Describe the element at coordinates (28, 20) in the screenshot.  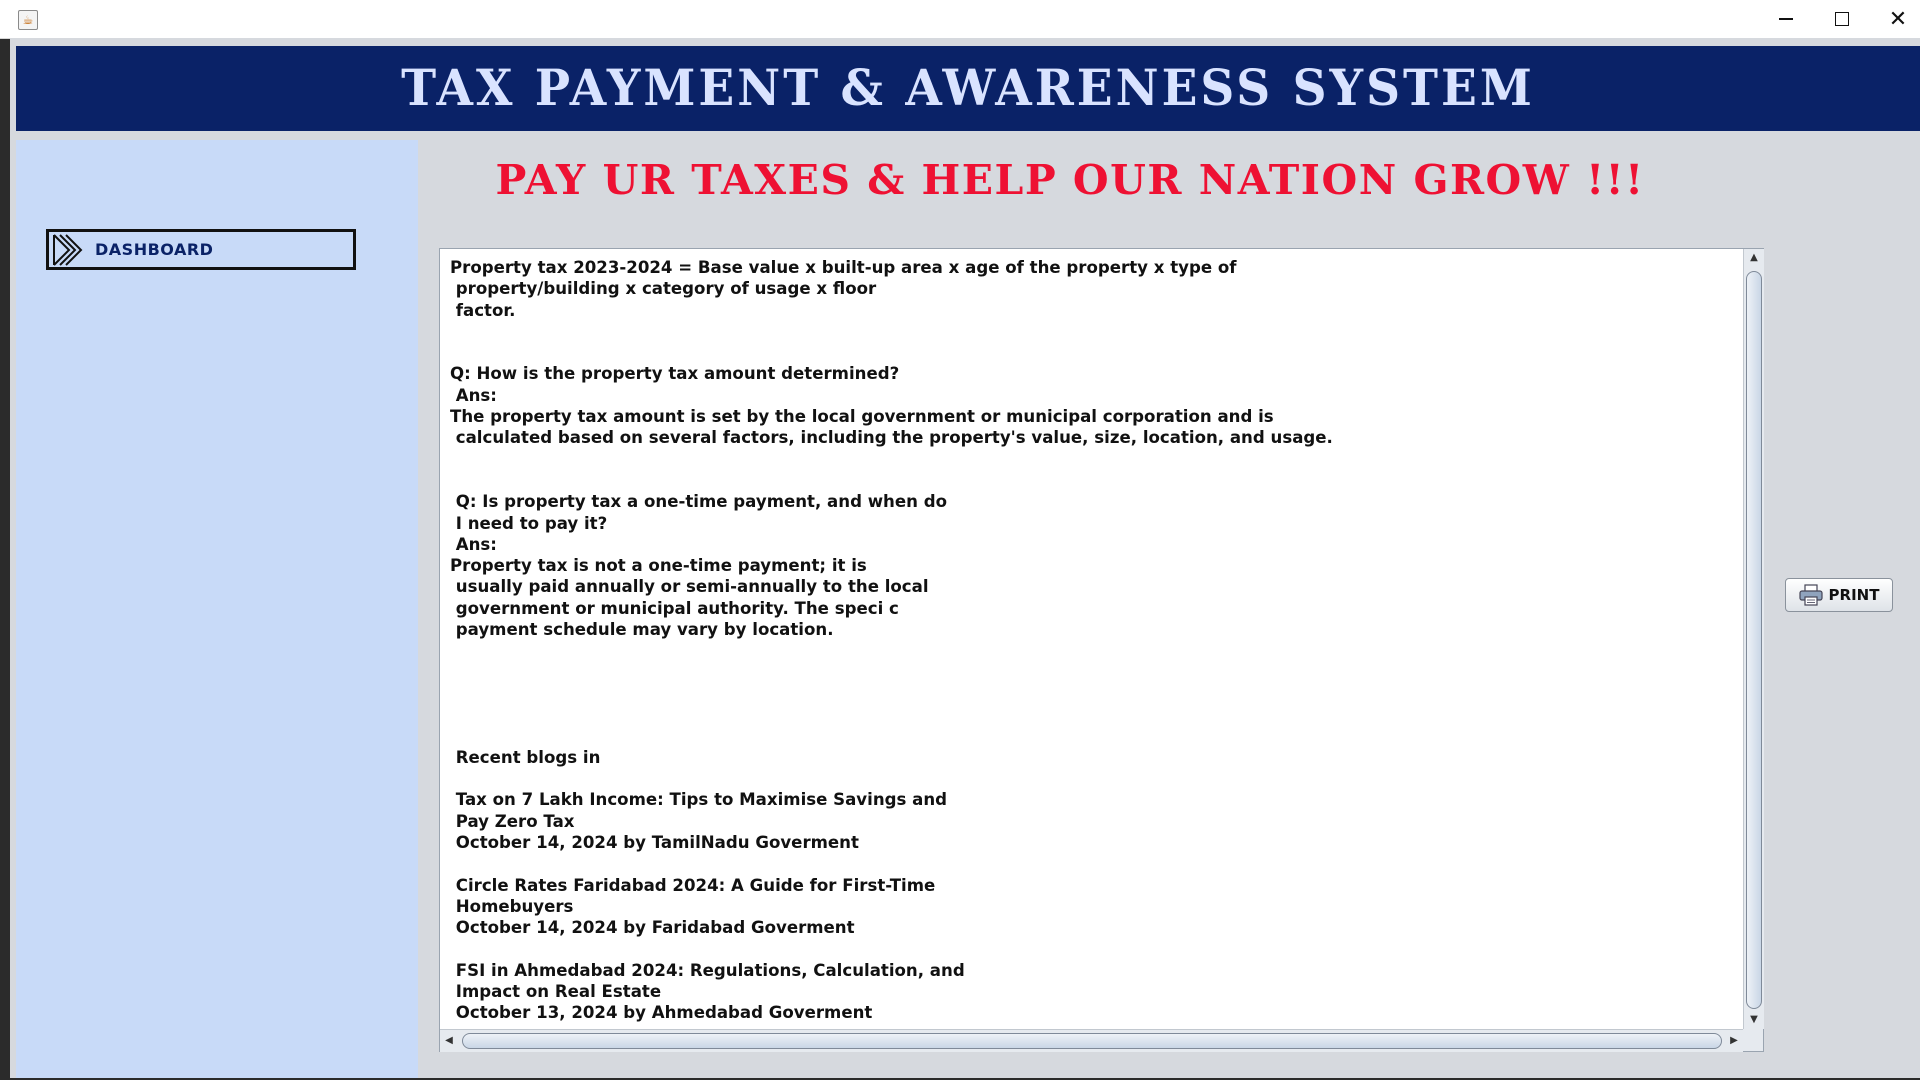
I see `java-icon: ☕` at that location.